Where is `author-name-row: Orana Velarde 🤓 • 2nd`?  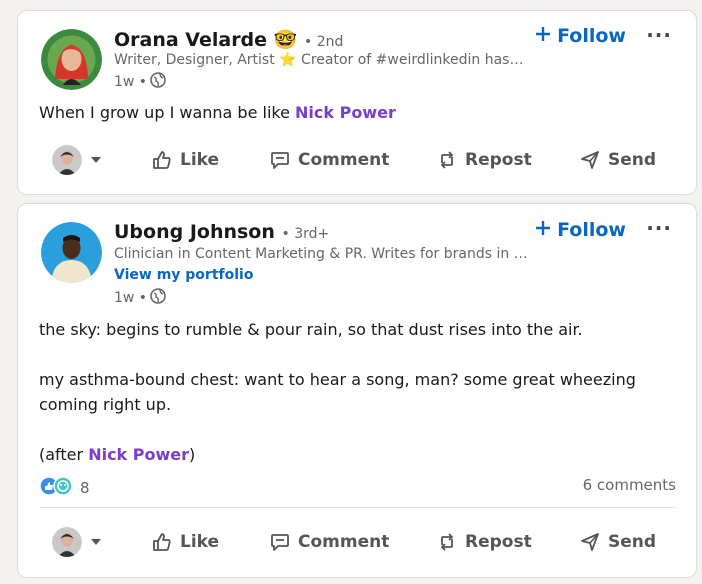
author-name-row: Orana Velarde 🤓 • 2nd is located at coordinates (228, 39).